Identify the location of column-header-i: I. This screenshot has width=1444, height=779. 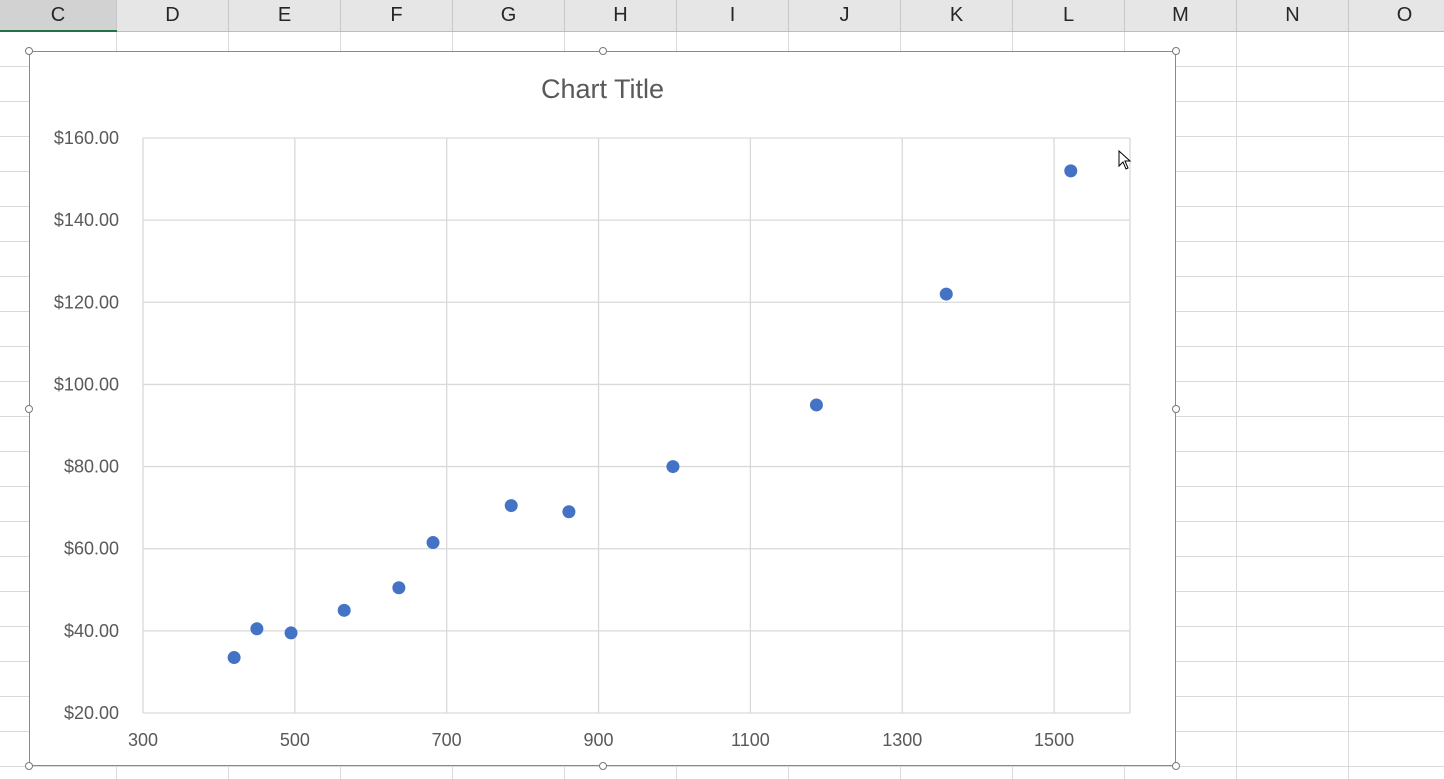
(733, 15).